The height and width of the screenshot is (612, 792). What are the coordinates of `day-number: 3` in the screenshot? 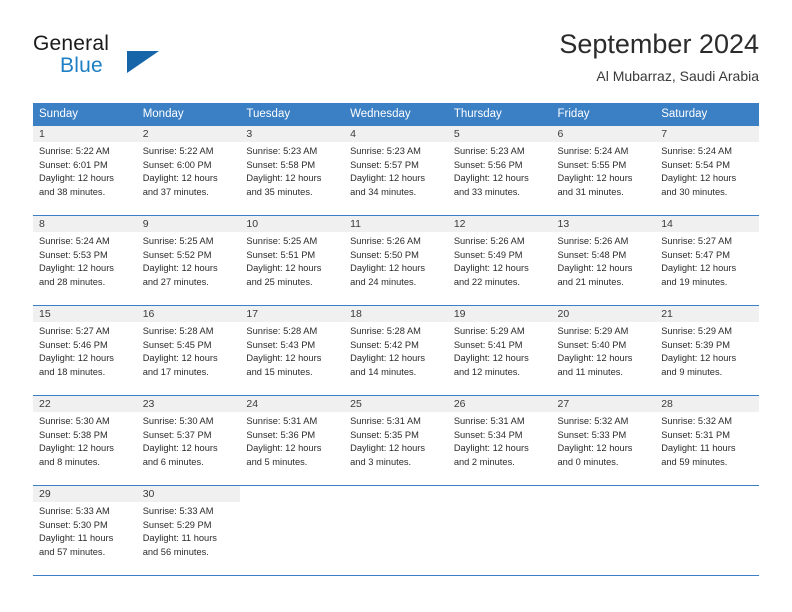 It's located at (292, 134).